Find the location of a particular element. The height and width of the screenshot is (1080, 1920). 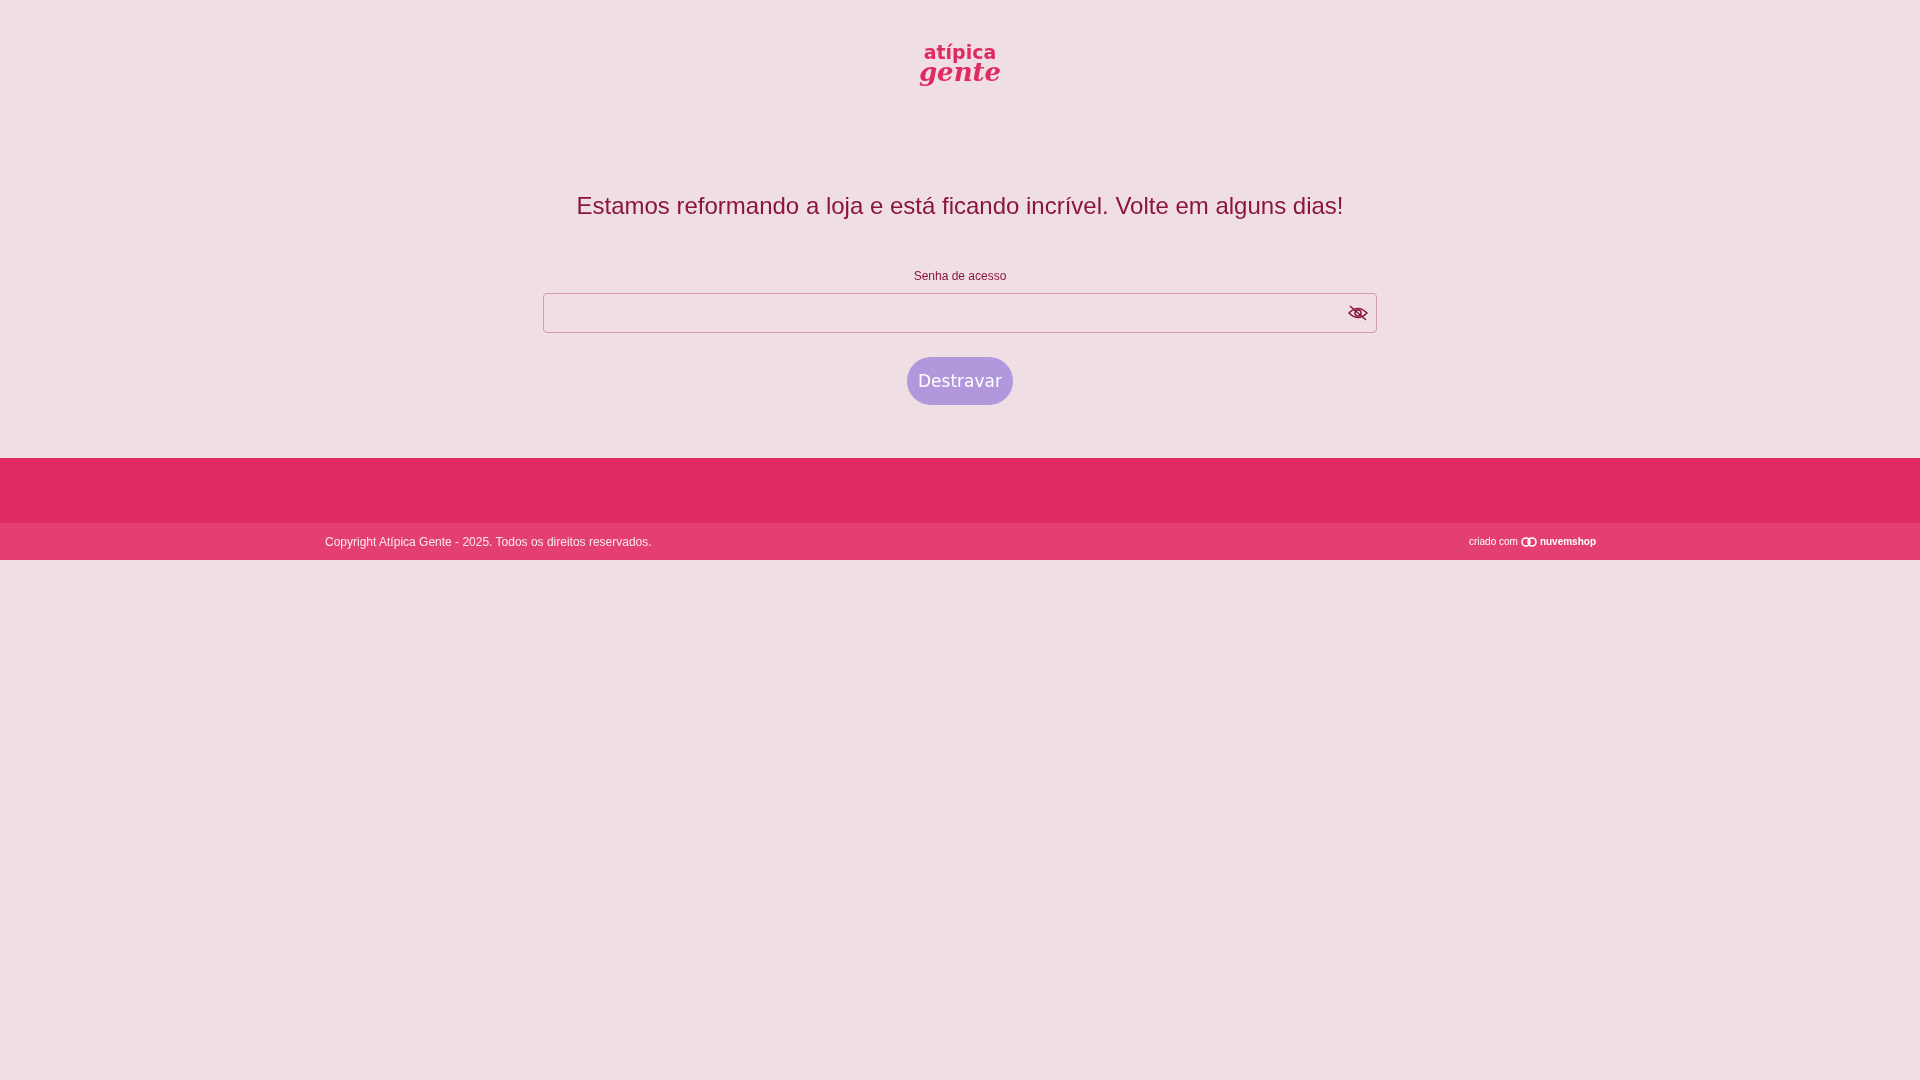

copyright-text: Copyright Atípica Gente - 2025. Todos os direitos reservados. is located at coordinates (488, 542).